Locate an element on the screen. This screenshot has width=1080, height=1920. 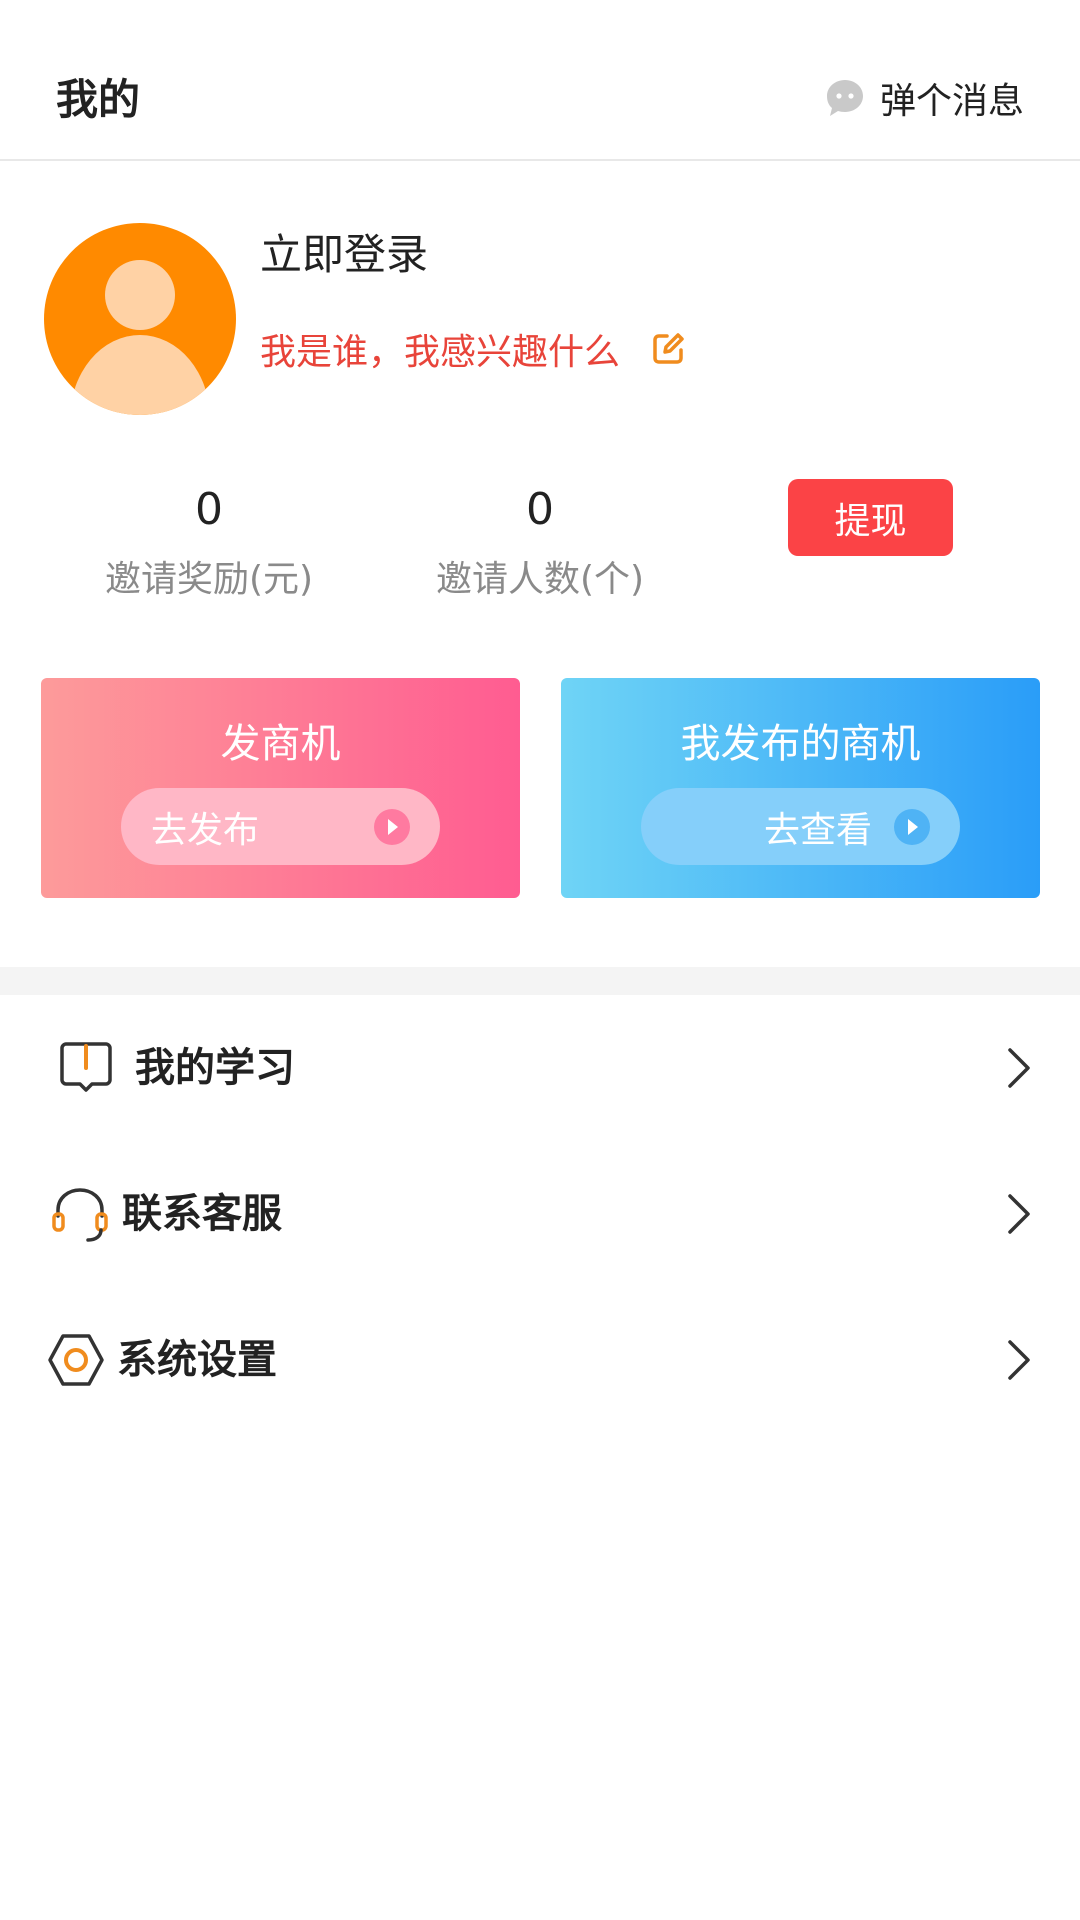
menu-item-label: 系统设置 is located at coordinates (197, 1360).